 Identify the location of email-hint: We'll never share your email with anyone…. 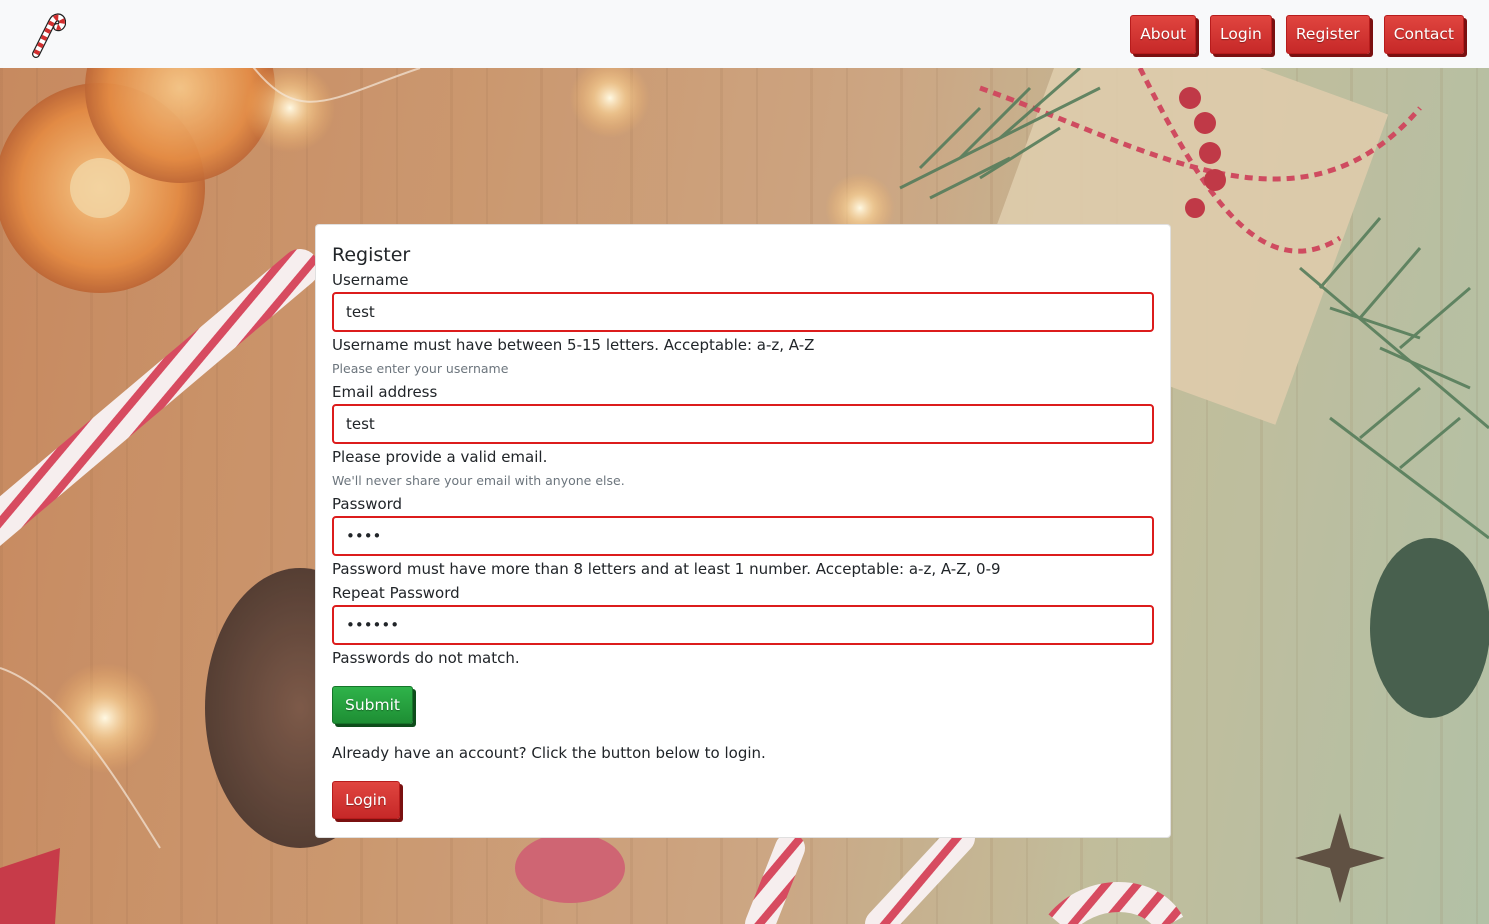
(478, 480).